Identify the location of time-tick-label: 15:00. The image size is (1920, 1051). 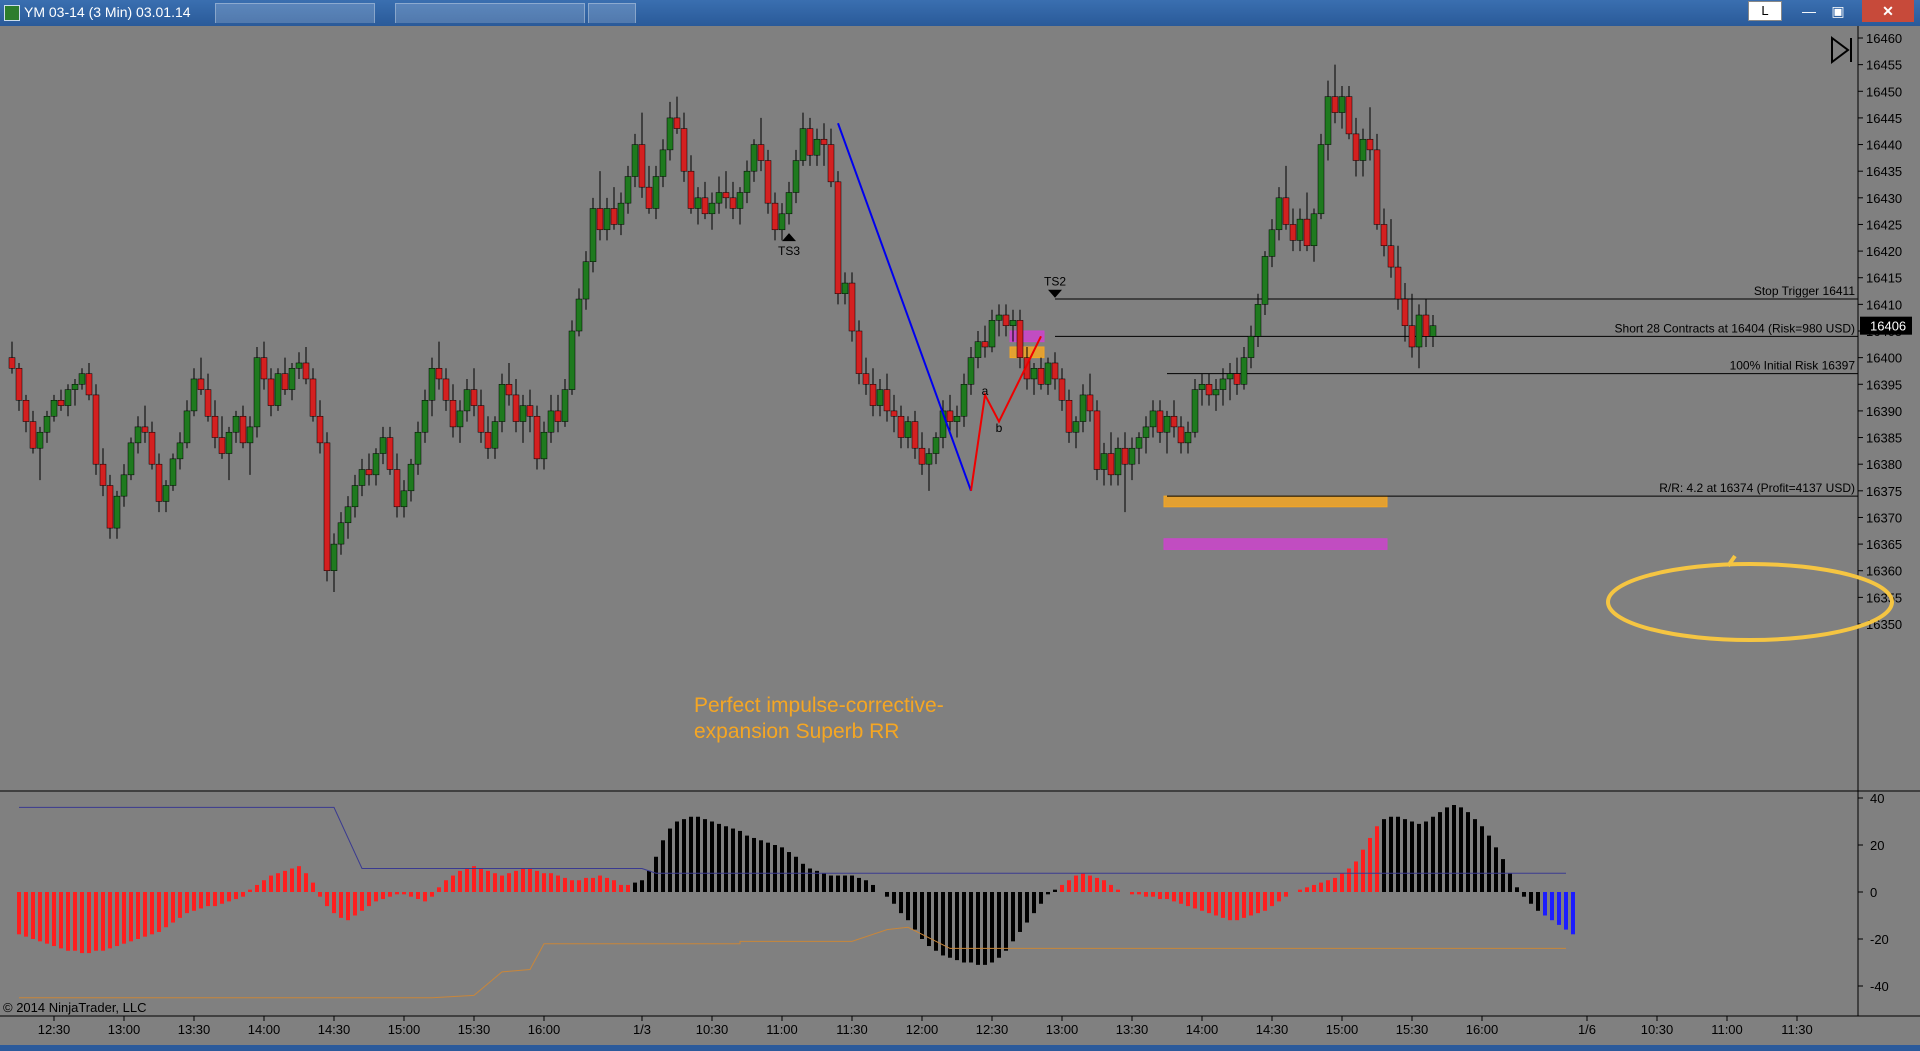
(1342, 1029).